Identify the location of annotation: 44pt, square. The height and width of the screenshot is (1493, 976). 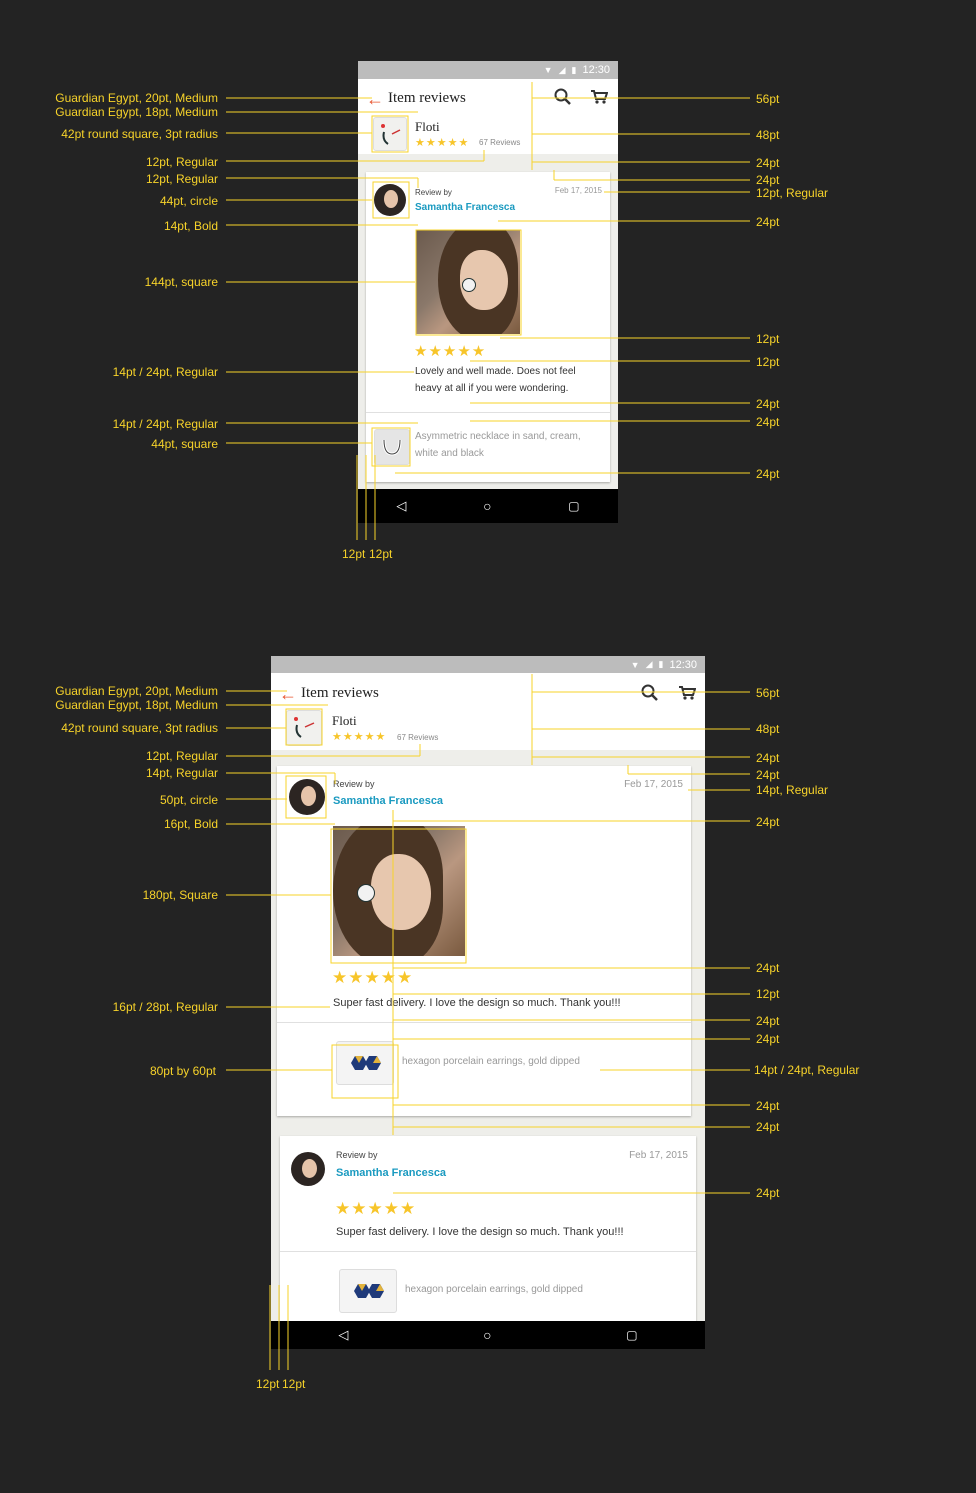
(184, 444).